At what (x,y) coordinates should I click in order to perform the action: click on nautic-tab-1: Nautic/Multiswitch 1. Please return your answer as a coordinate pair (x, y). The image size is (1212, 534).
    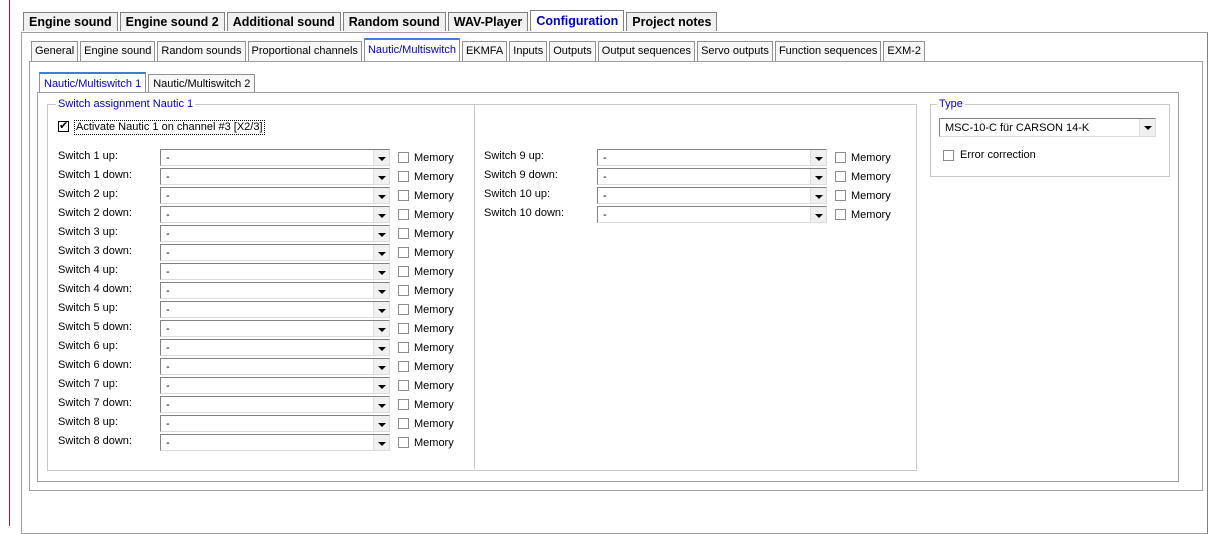
    Looking at the image, I should click on (93, 83).